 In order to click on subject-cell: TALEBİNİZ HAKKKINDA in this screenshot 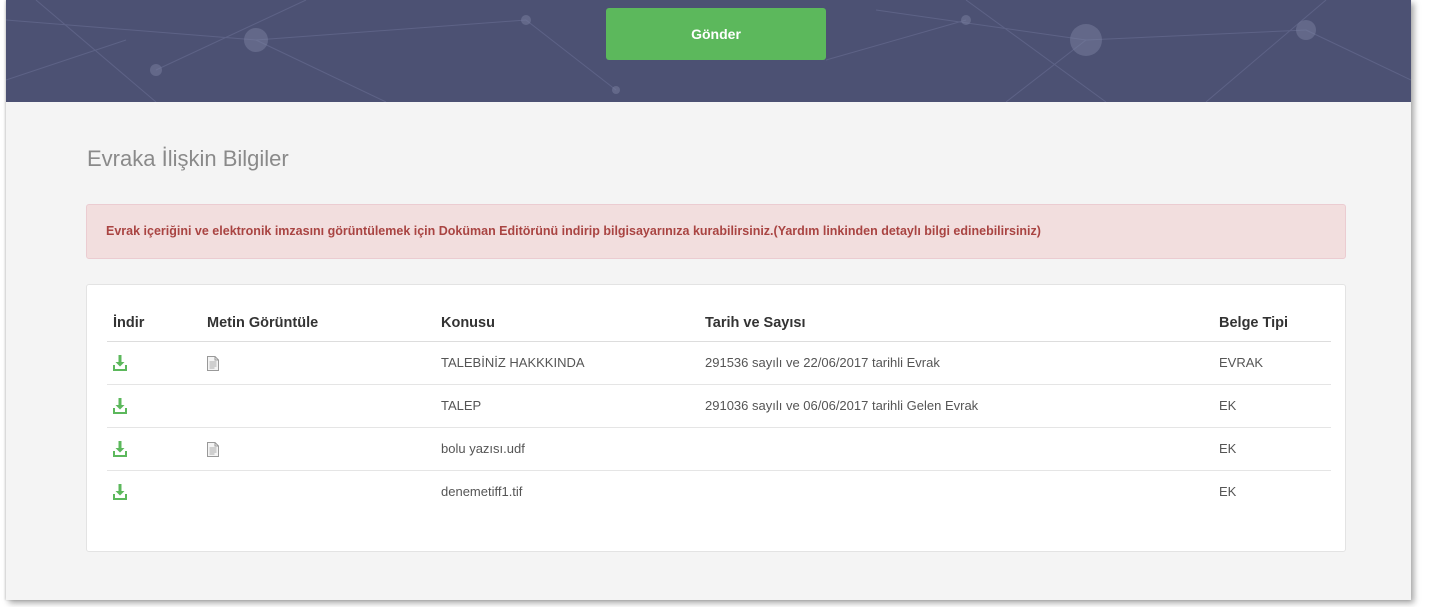, I will do `click(567, 363)`.